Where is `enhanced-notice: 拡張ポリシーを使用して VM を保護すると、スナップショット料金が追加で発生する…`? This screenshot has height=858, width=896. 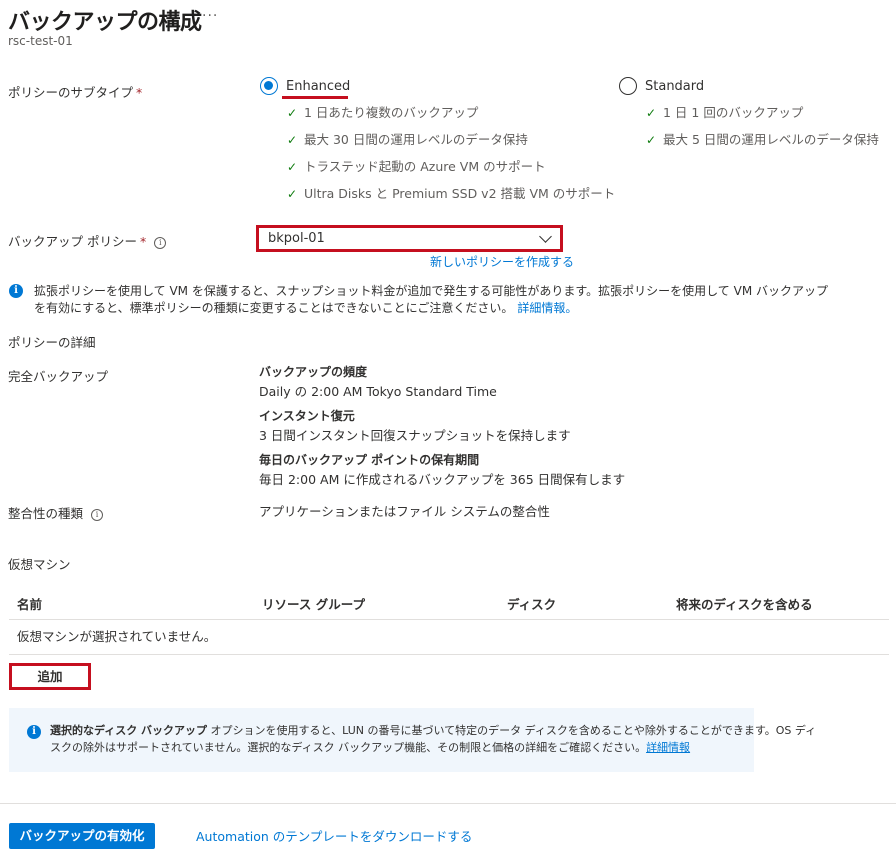 enhanced-notice: 拡張ポリシーを使用して VM を保護すると、スナップショット料金が追加で発生する… is located at coordinates (431, 299).